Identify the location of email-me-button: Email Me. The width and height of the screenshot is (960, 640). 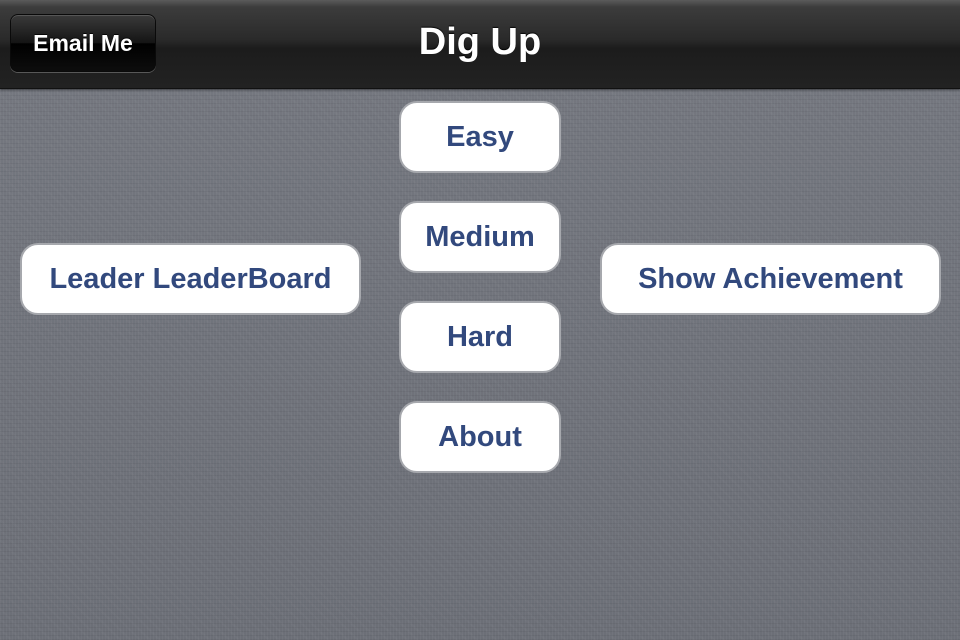
(83, 43).